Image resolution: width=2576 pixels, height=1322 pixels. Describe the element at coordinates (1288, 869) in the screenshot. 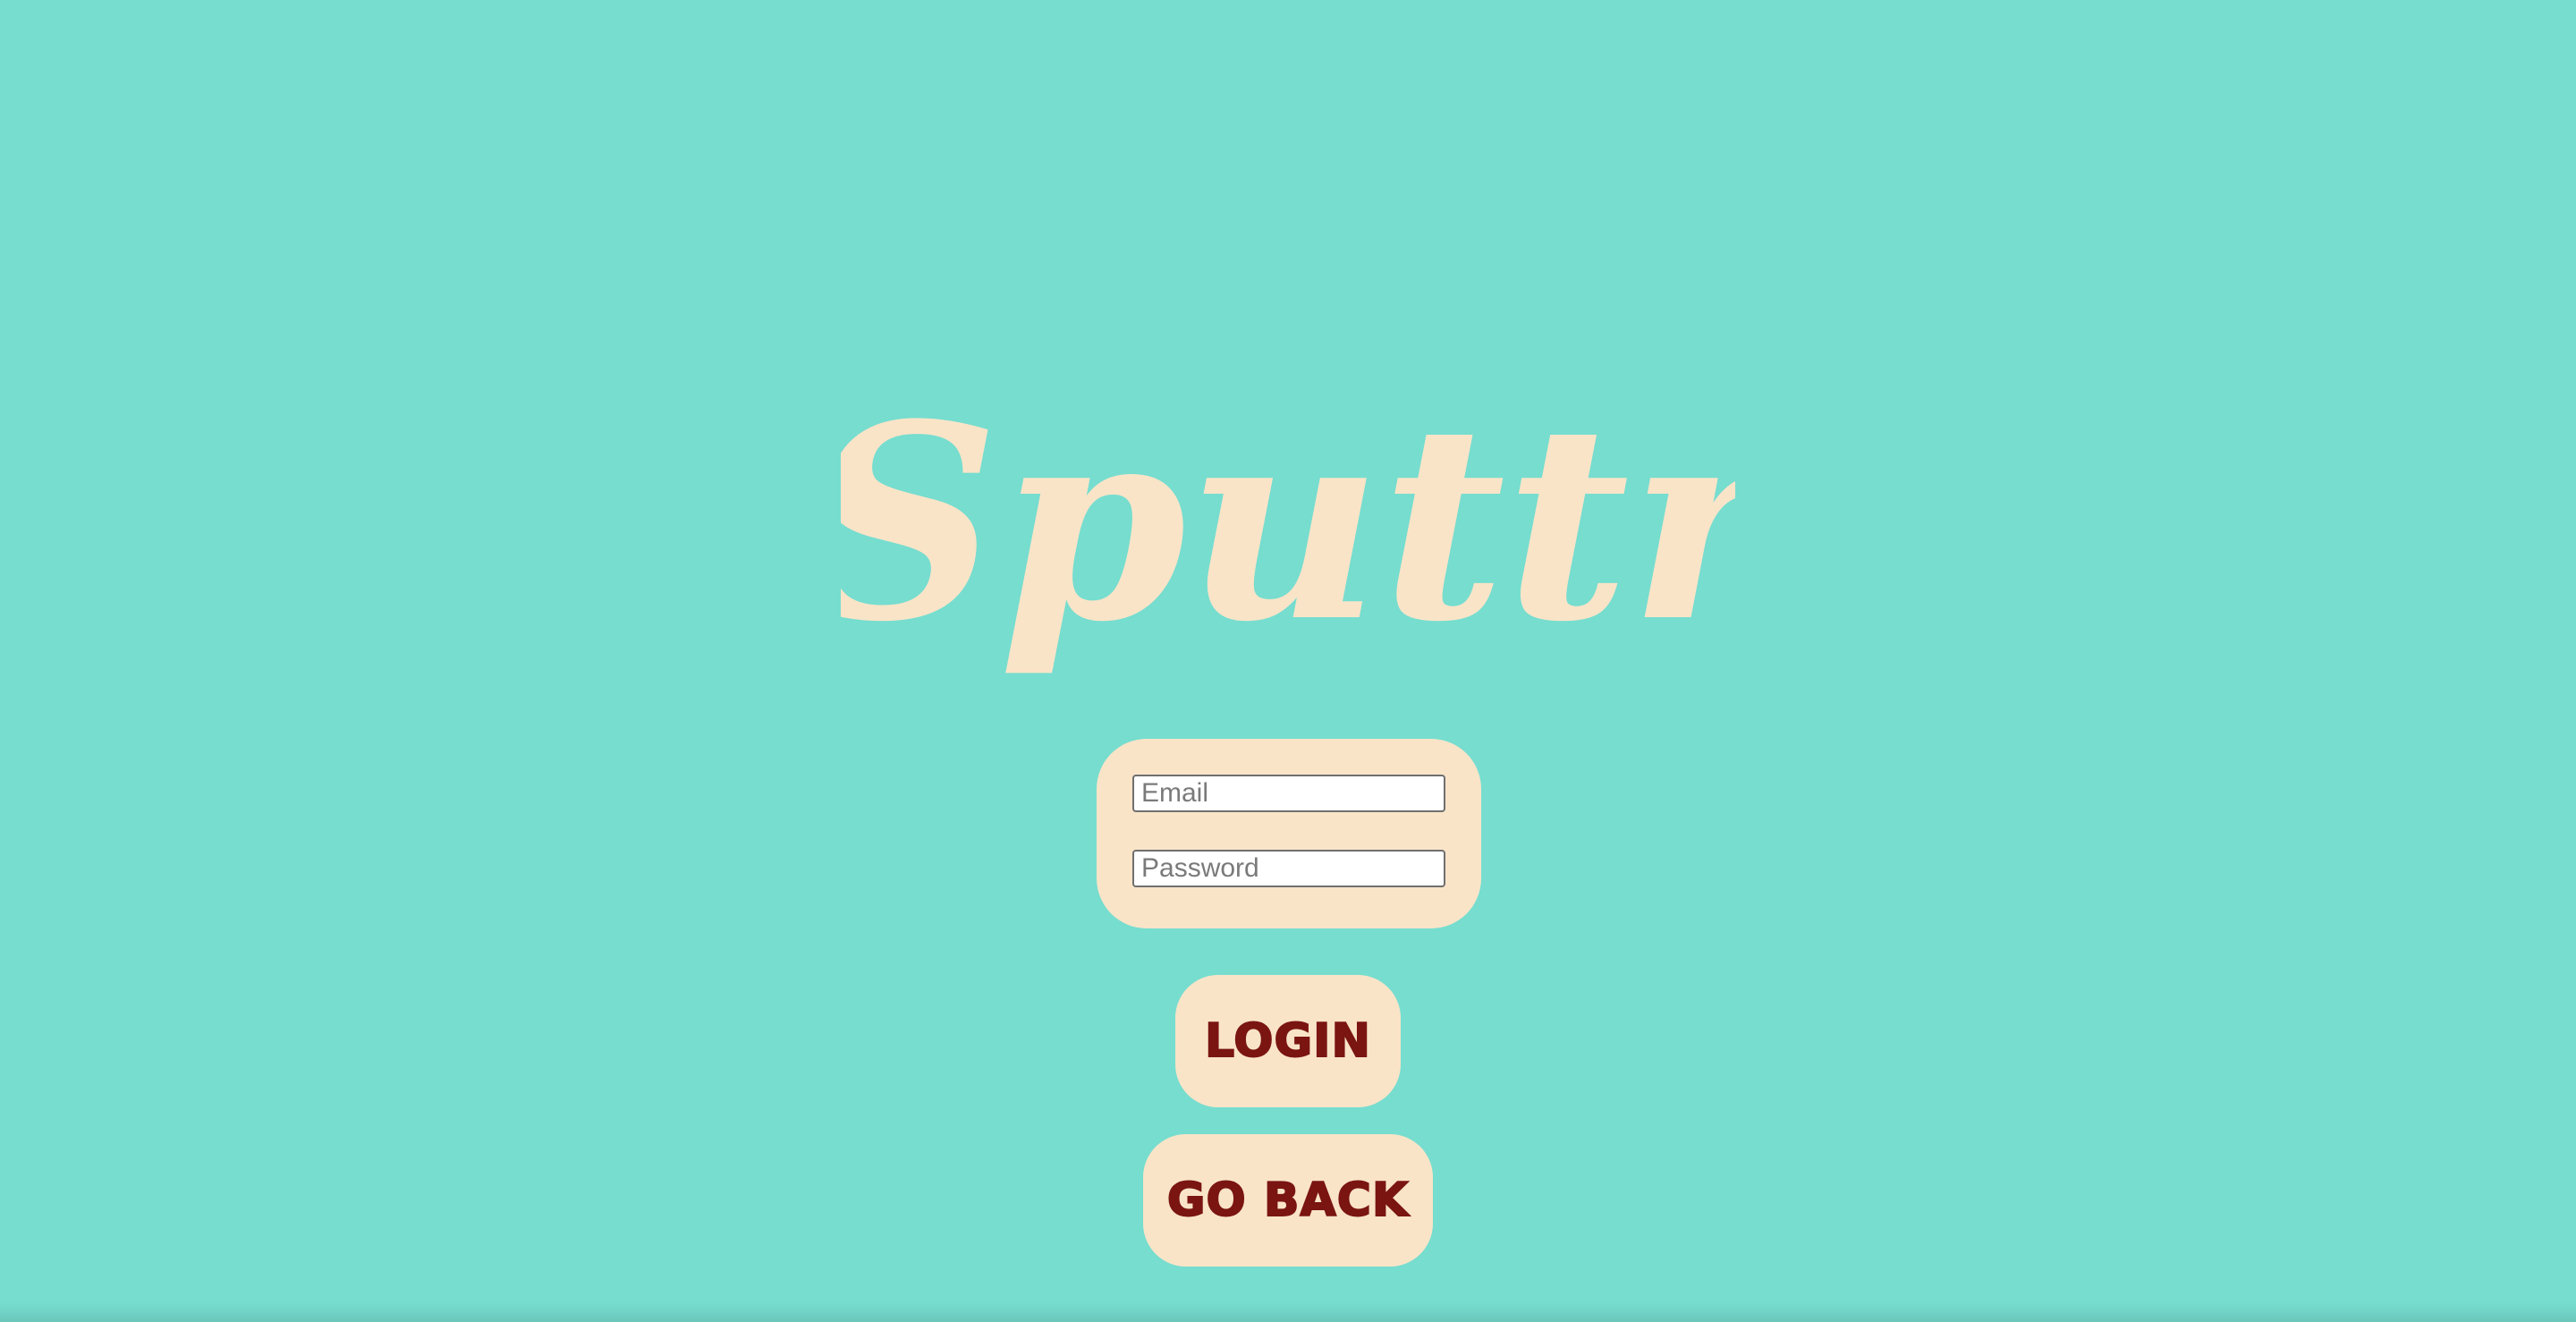

I see `password-input` at that location.